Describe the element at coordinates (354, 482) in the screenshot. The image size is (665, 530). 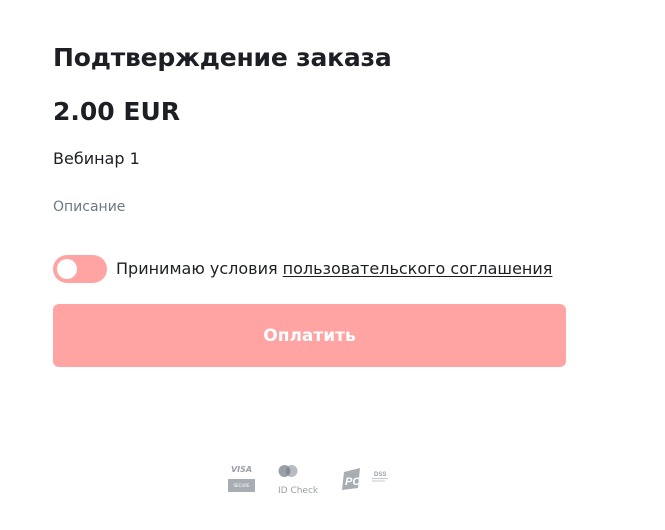
I see `pci-text: PCI` at that location.